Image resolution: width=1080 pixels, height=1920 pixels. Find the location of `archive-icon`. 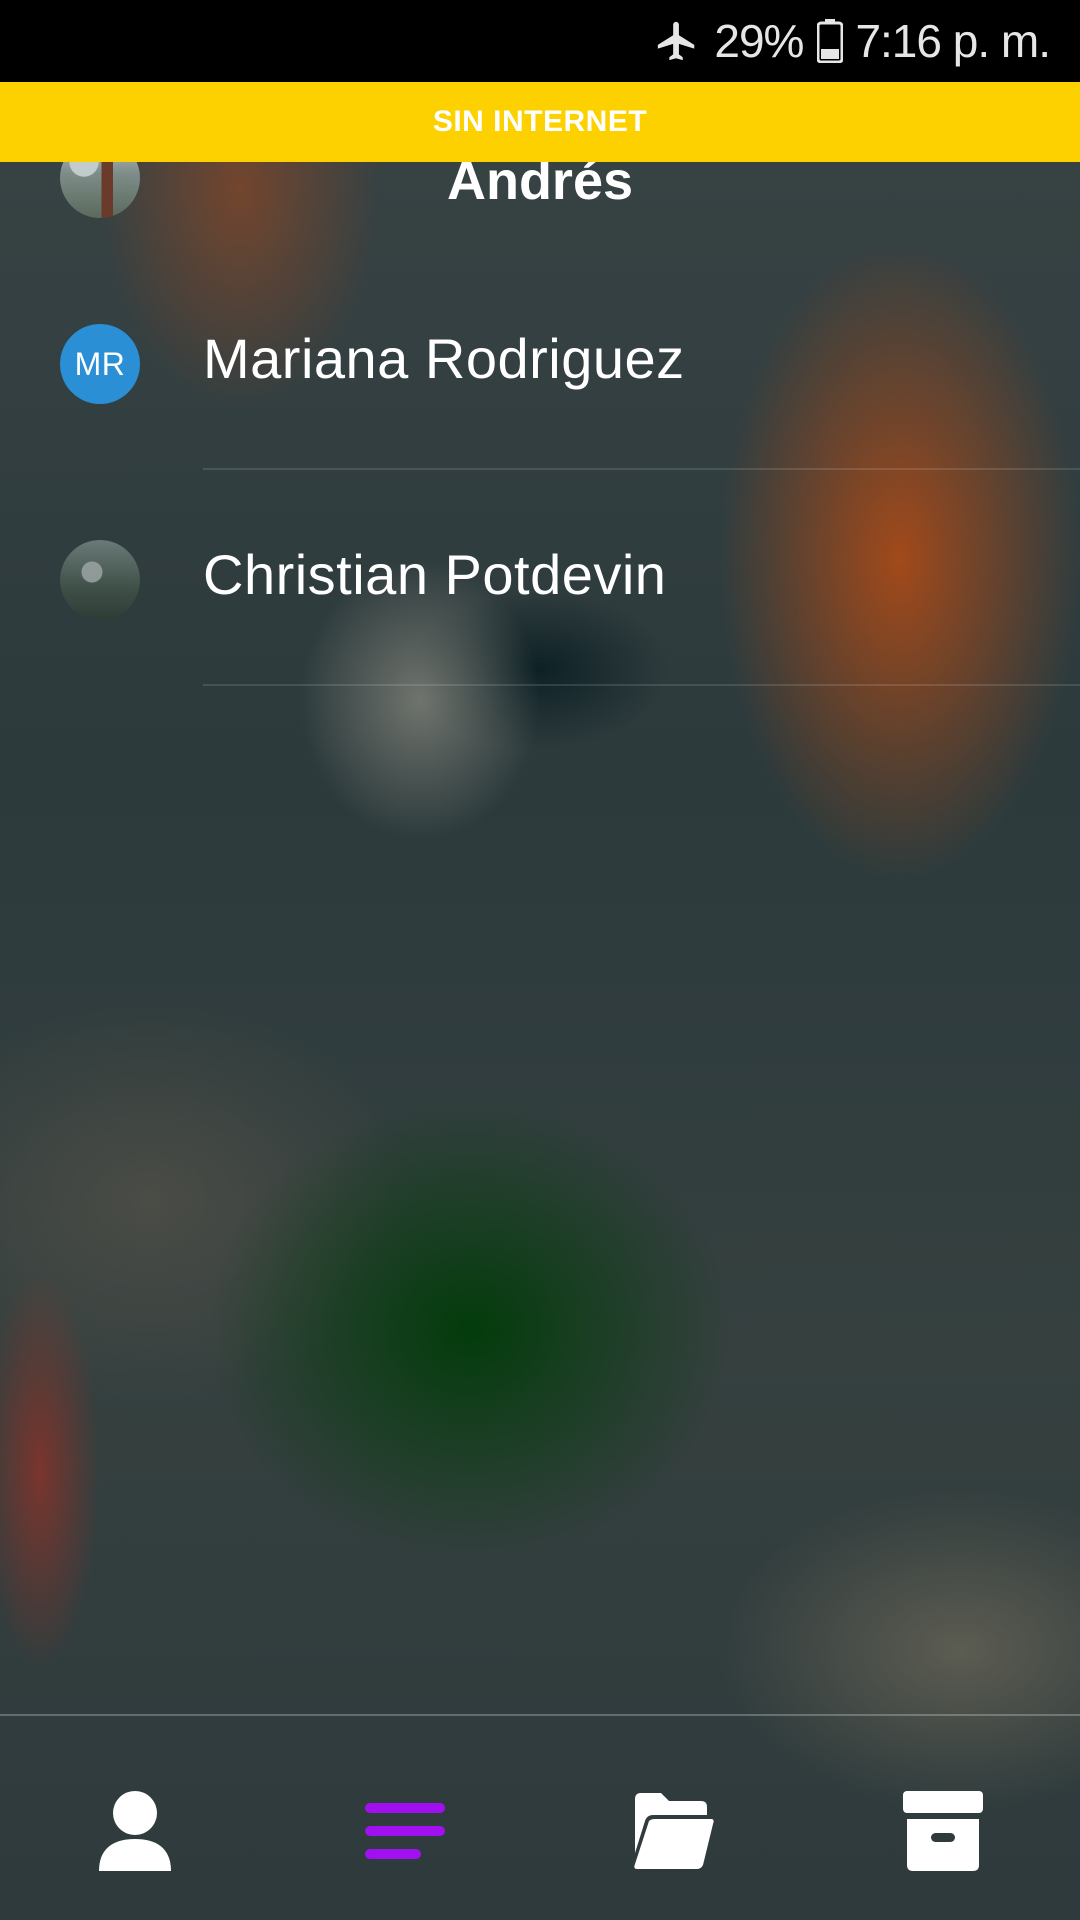

archive-icon is located at coordinates (943, 1831).